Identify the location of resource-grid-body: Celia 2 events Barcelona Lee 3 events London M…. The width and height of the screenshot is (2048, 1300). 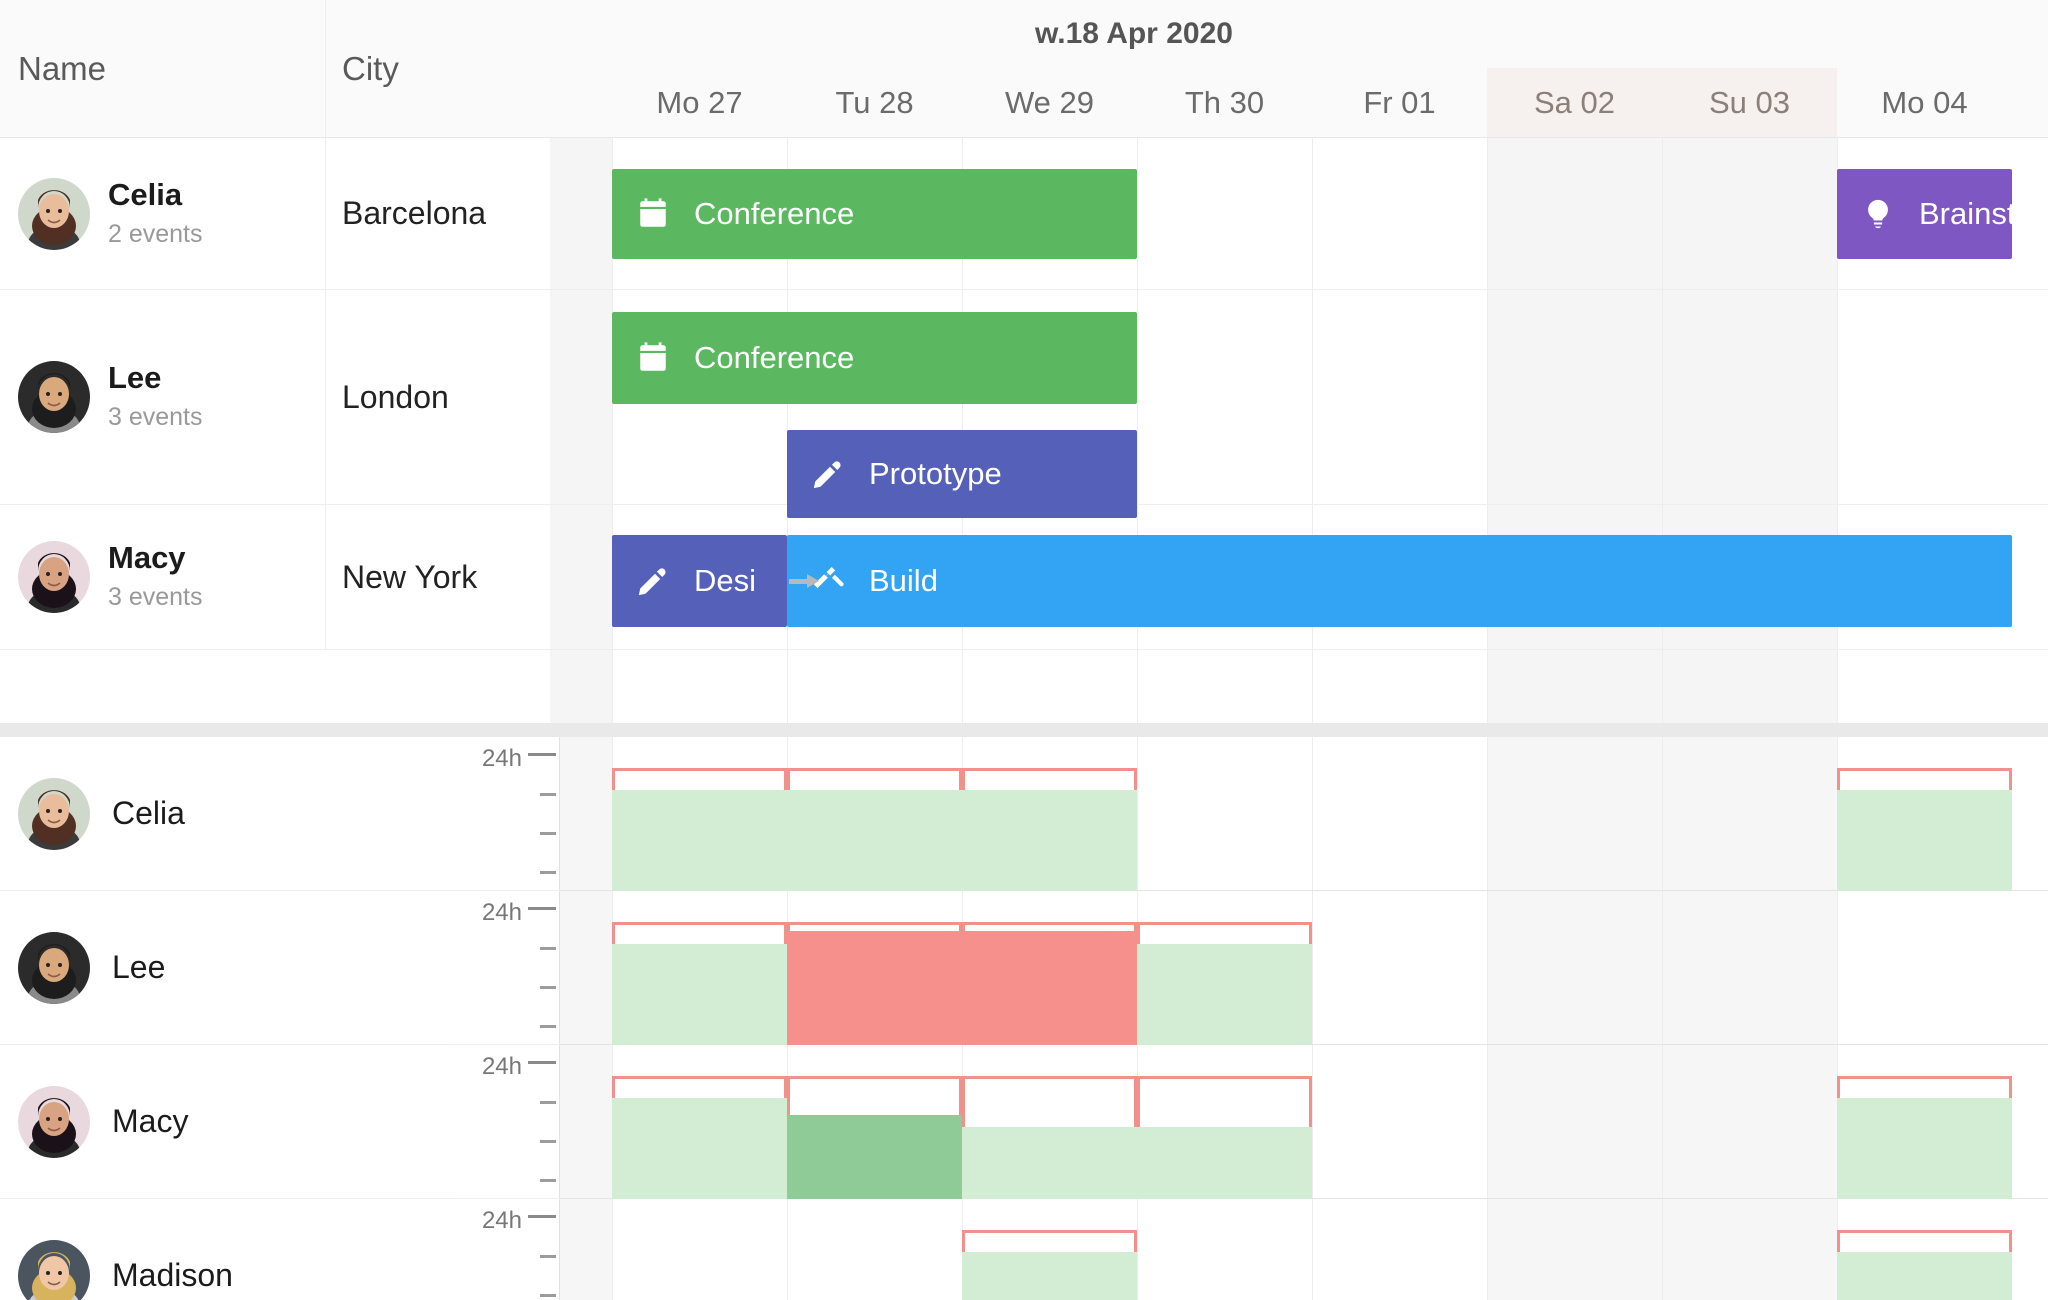
(275, 430).